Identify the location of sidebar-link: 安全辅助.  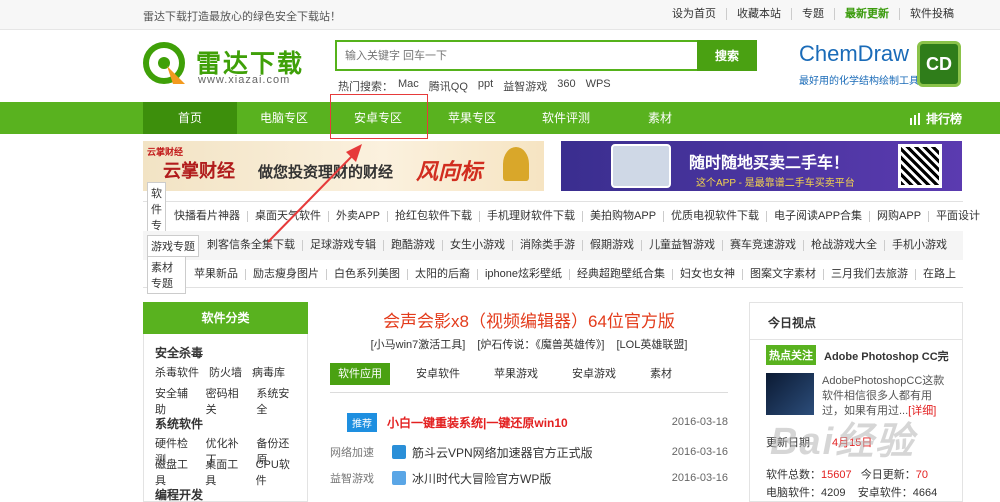
(175, 401).